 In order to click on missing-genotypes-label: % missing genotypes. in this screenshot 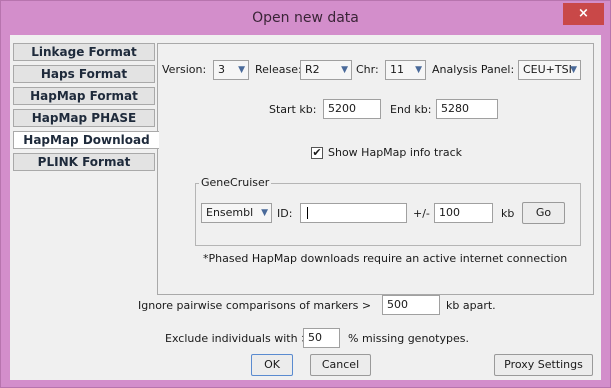, I will do `click(408, 338)`.